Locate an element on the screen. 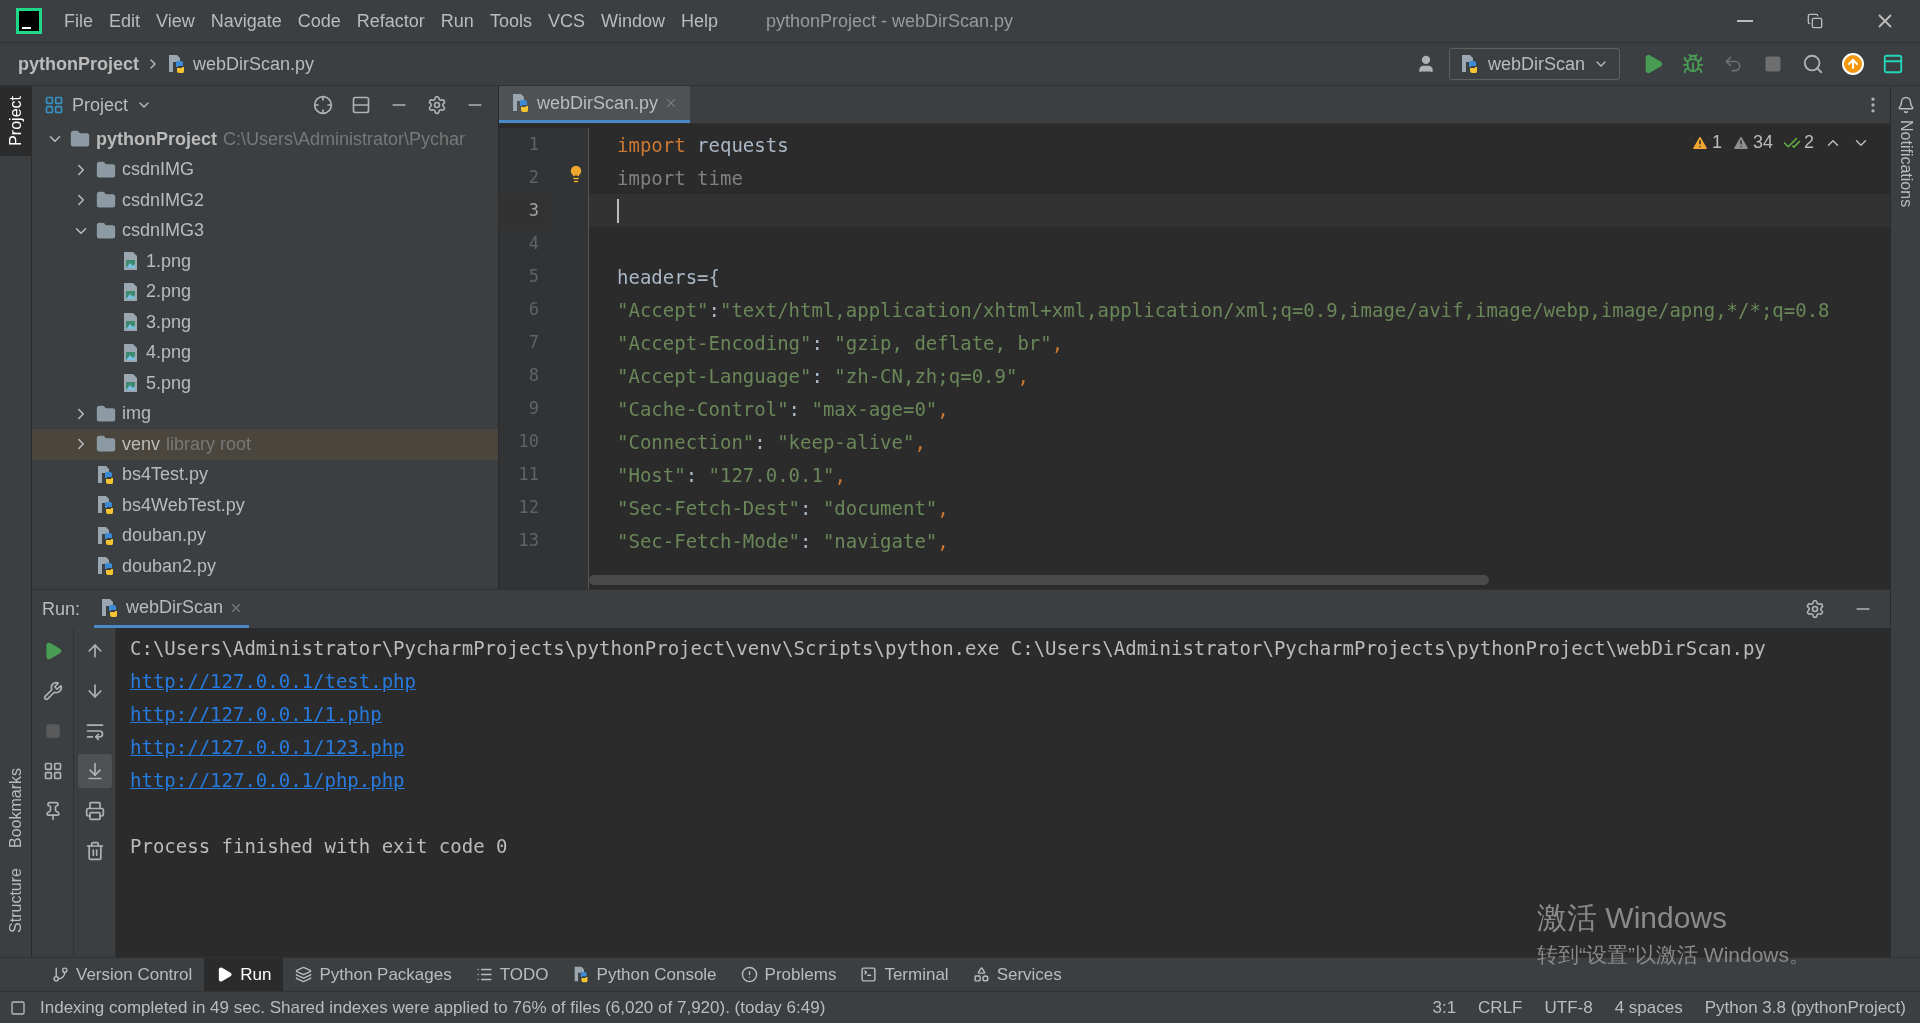  inspection-count: 1 is located at coordinates (1706, 142).